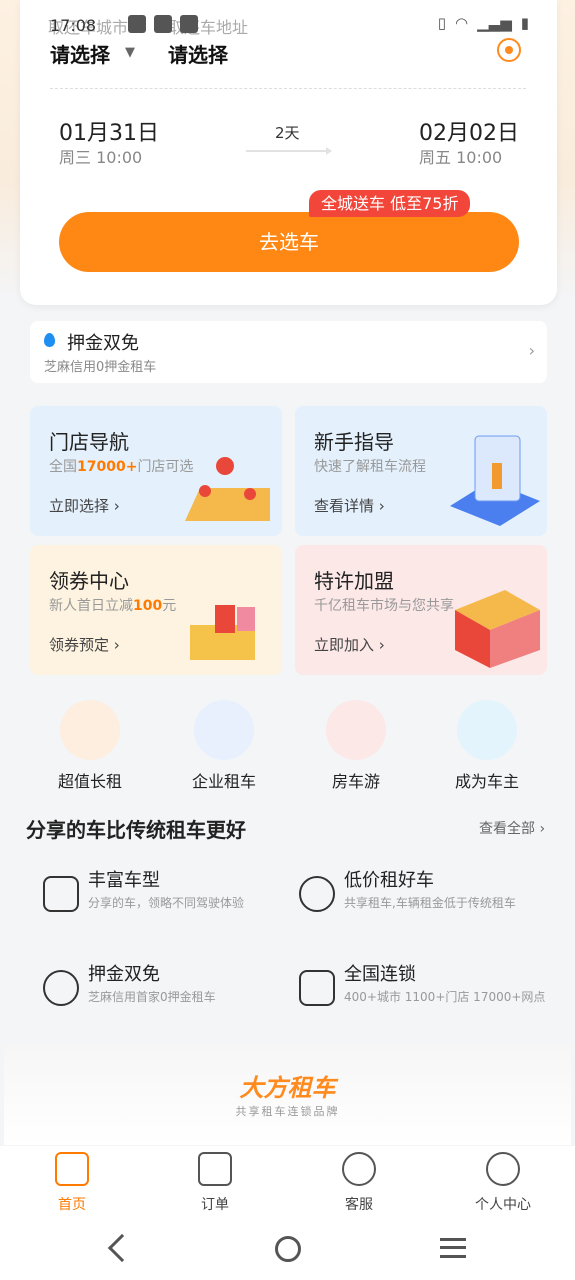 The width and height of the screenshot is (575, 1280). I want to click on tile-beginner-guide: 新手指导 快速了解租车流程 查看详情 ›, so click(421, 471).